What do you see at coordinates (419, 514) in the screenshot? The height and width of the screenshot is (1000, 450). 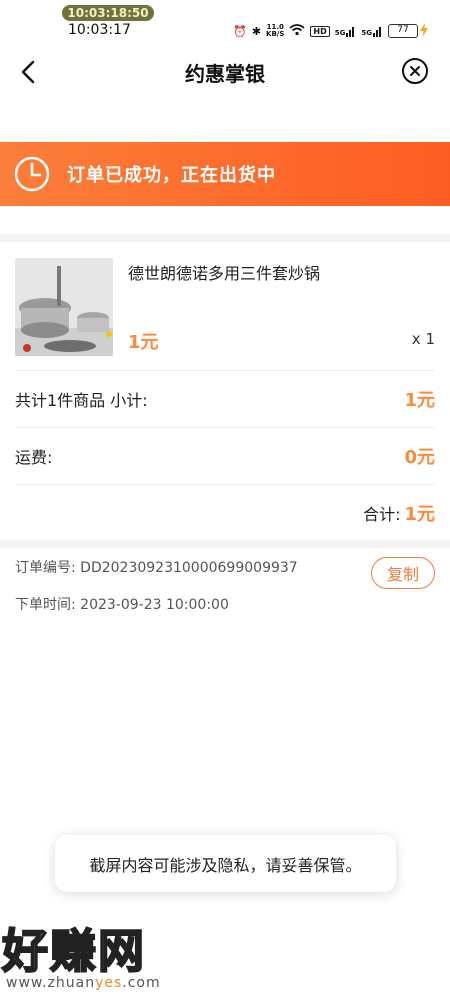 I see `total-value: 1元` at bounding box center [419, 514].